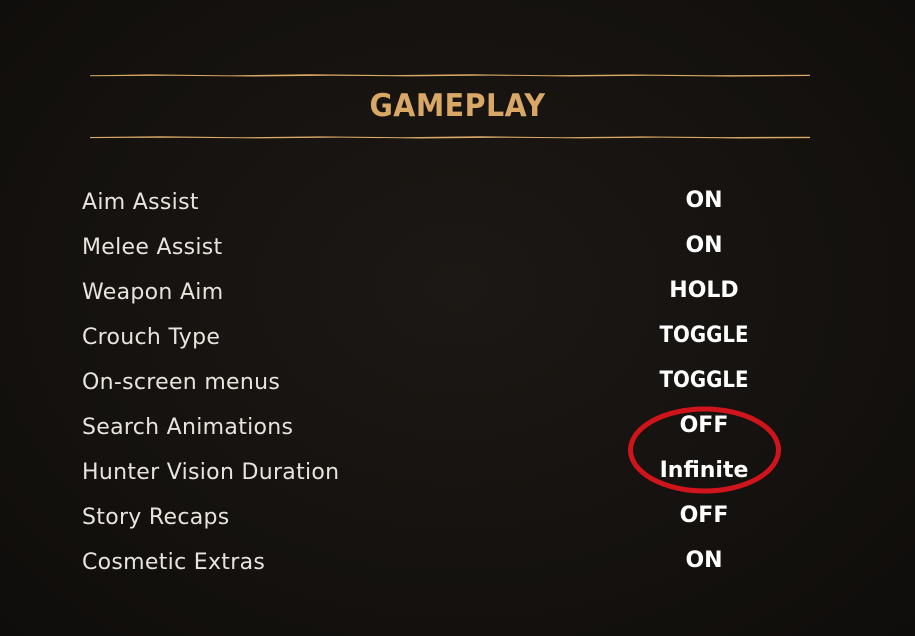 The width and height of the screenshot is (915, 636). I want to click on setting-row-story-recaps: Story Recaps OFF, so click(457, 517).